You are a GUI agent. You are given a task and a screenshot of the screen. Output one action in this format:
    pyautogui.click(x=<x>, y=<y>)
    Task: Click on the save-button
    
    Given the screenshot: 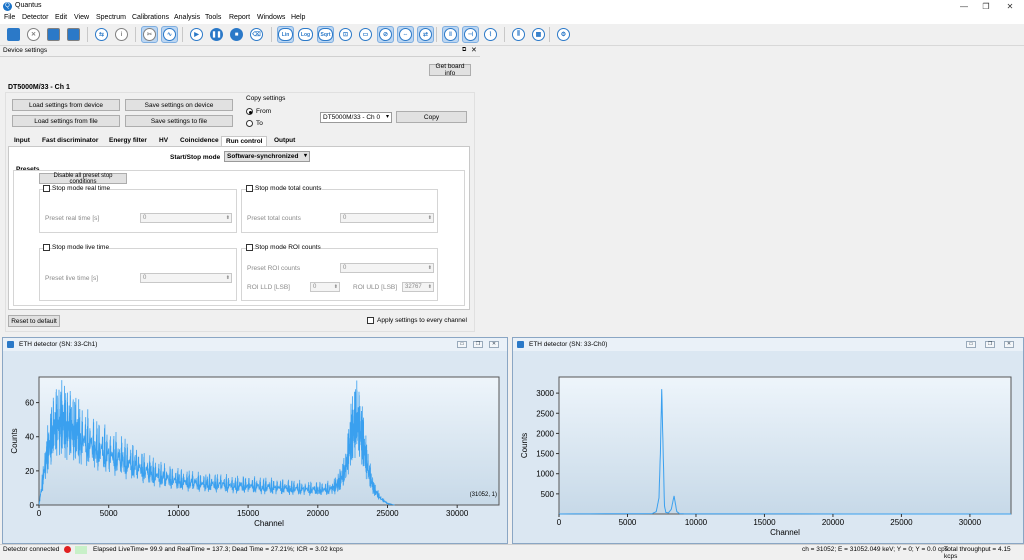 What is the action you would take?
    pyautogui.click(x=53, y=34)
    